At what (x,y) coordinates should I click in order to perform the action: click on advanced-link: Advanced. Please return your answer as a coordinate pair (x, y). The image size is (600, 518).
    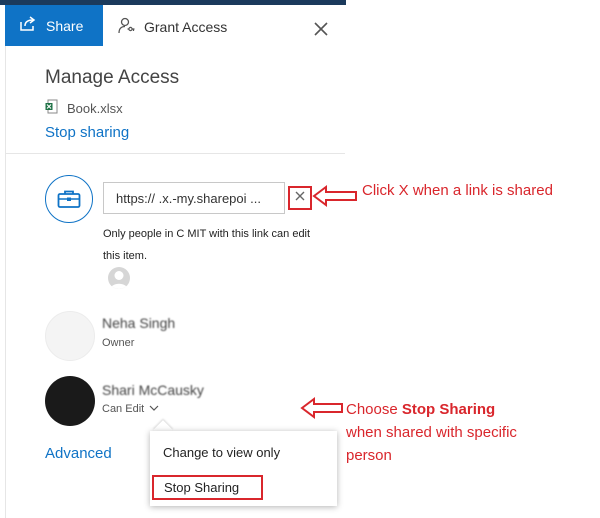
    Looking at the image, I should click on (78, 453).